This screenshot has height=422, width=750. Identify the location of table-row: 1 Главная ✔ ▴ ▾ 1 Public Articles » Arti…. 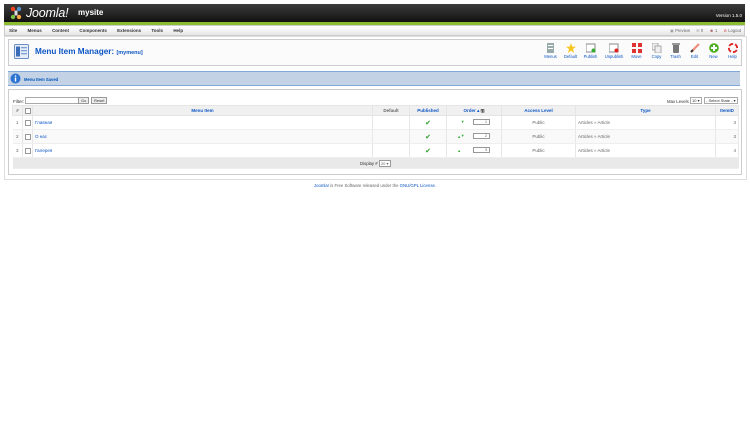
(375, 122).